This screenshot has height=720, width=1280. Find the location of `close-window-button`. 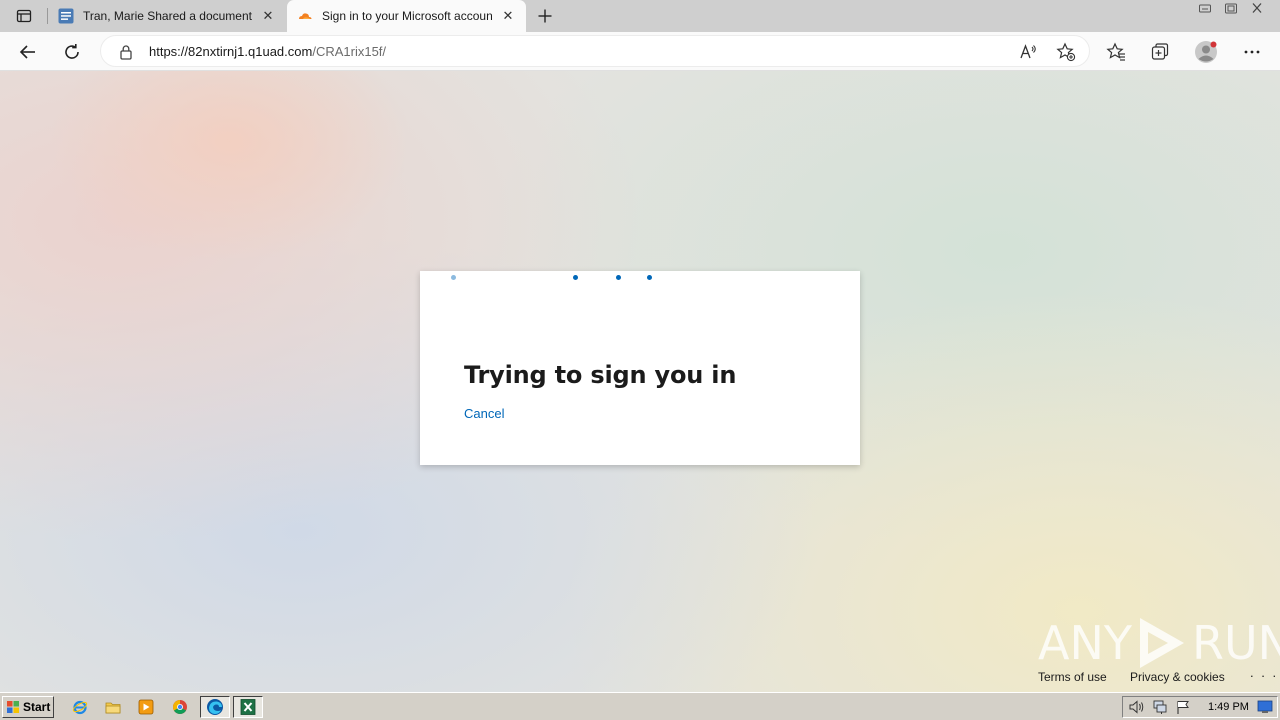

close-window-button is located at coordinates (1257, 8).